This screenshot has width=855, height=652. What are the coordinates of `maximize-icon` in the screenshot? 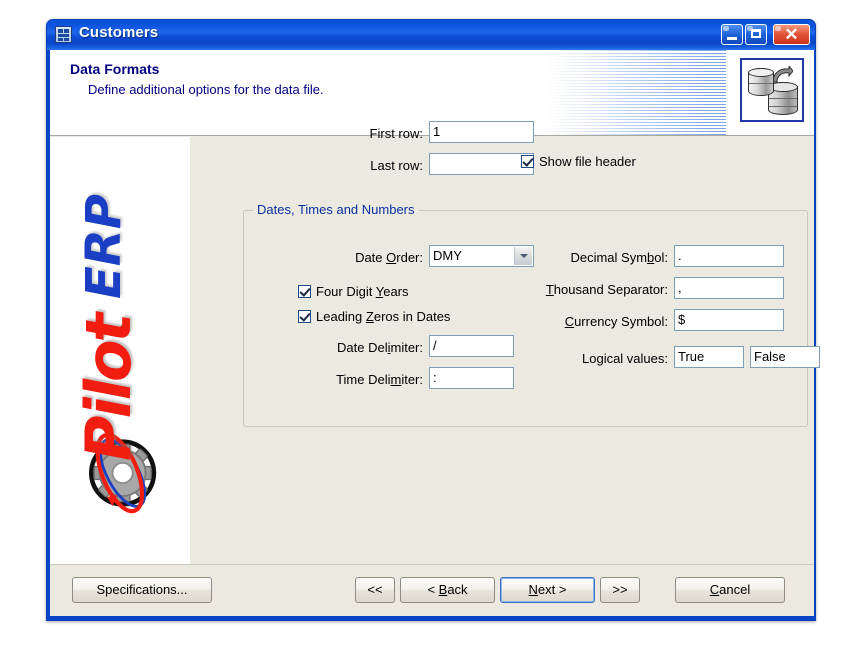 It's located at (756, 33).